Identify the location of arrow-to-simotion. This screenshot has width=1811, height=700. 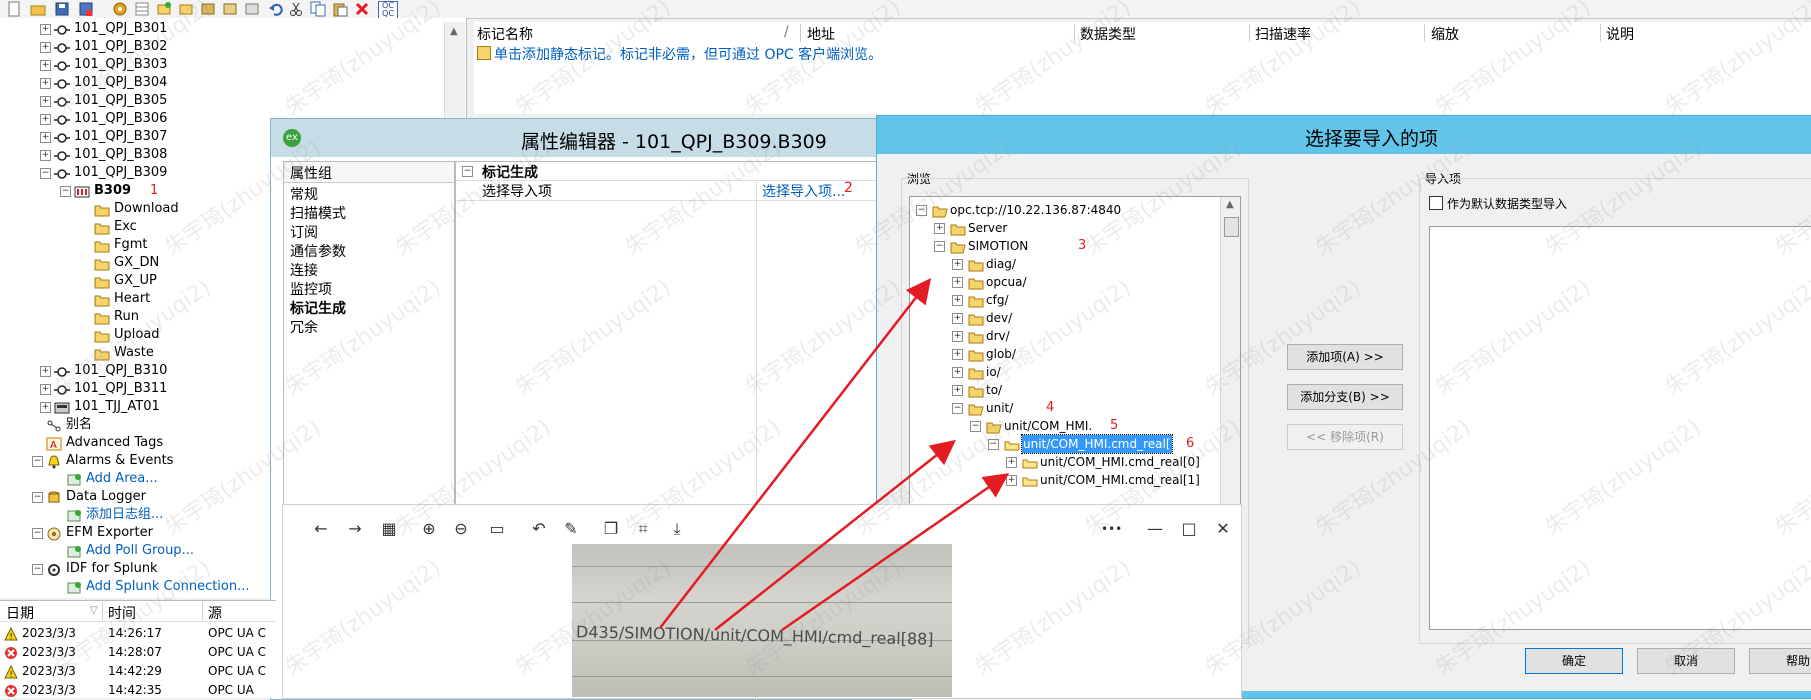
(795, 453).